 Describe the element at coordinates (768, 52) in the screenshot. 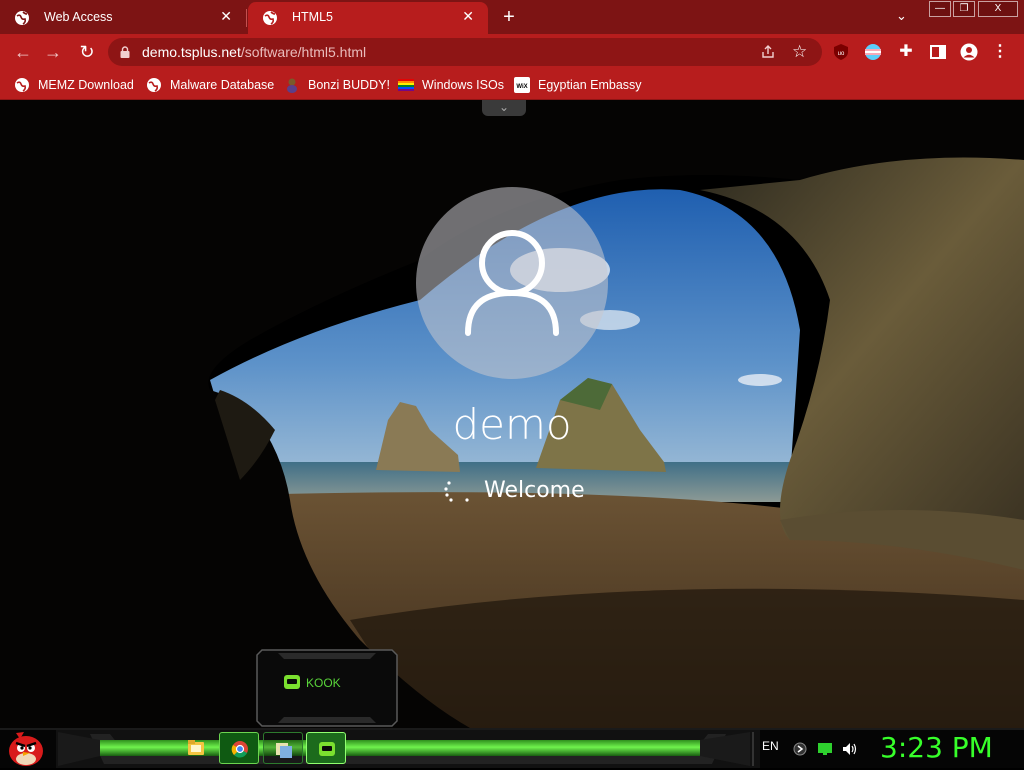

I see `share-icon` at that location.